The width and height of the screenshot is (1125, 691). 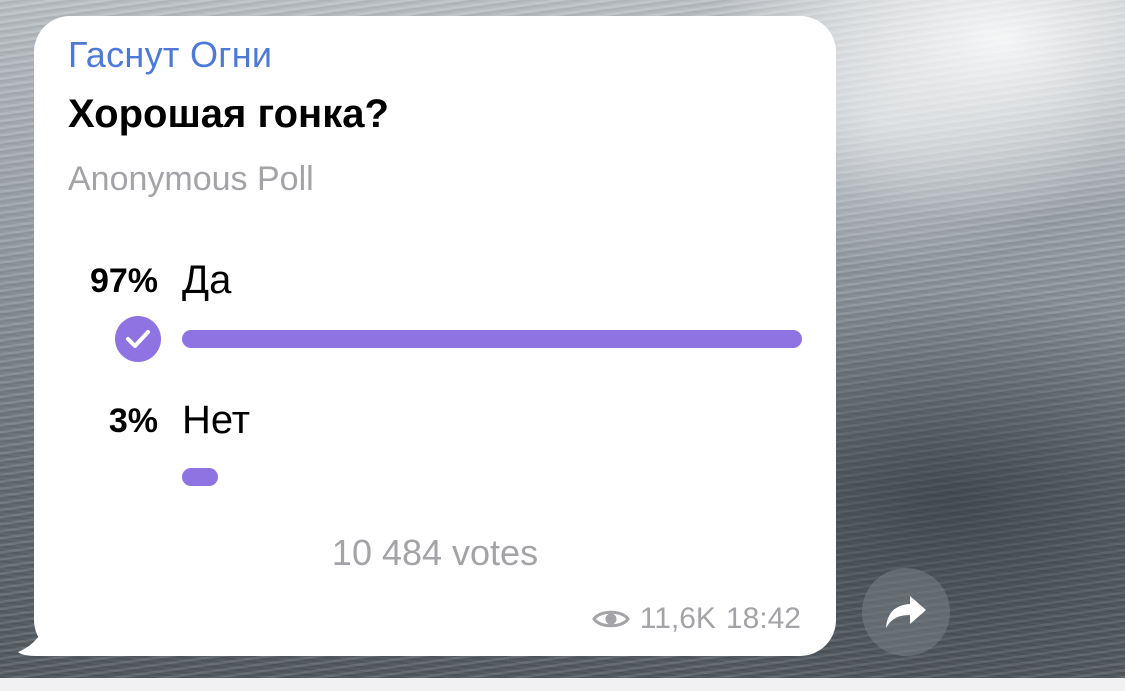 I want to click on share-arrow-icon, so click(x=906, y=612).